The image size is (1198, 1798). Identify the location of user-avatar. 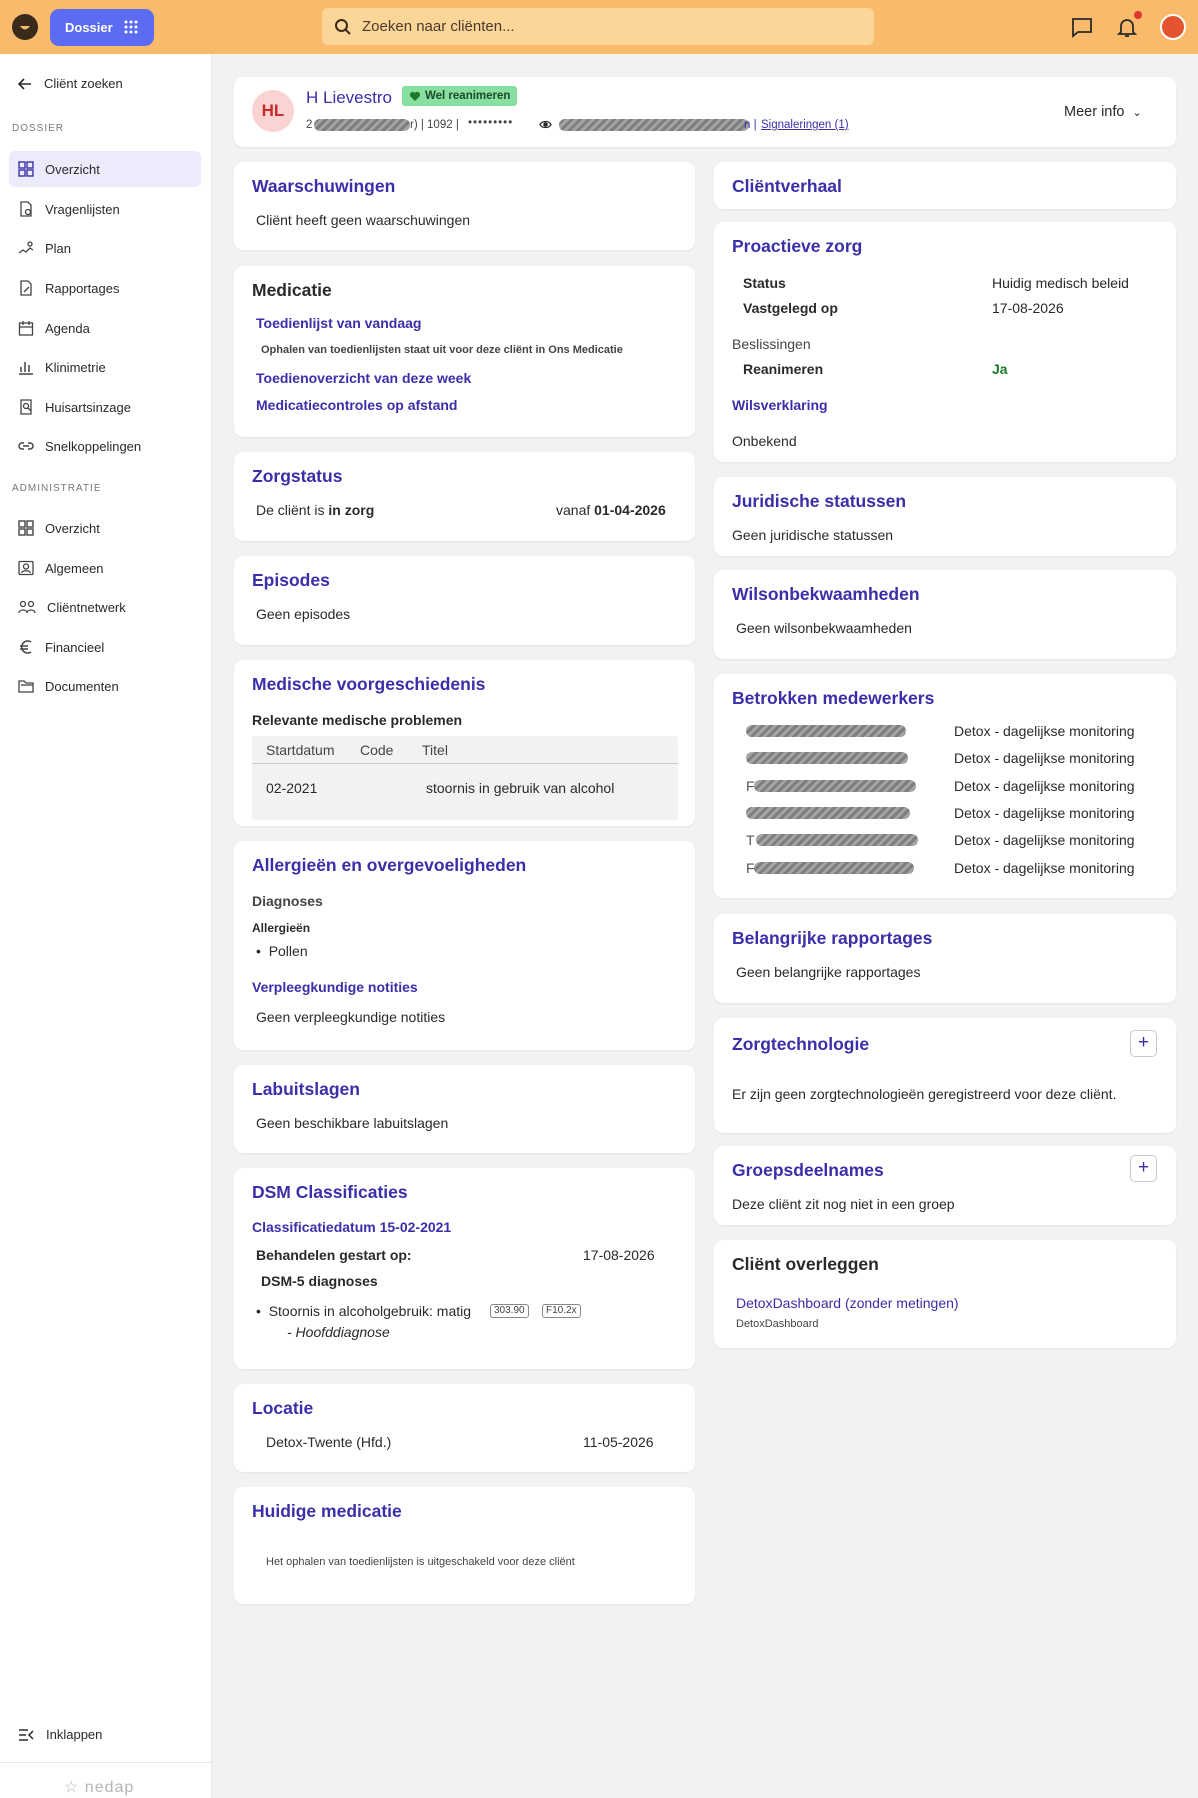
(1173, 27).